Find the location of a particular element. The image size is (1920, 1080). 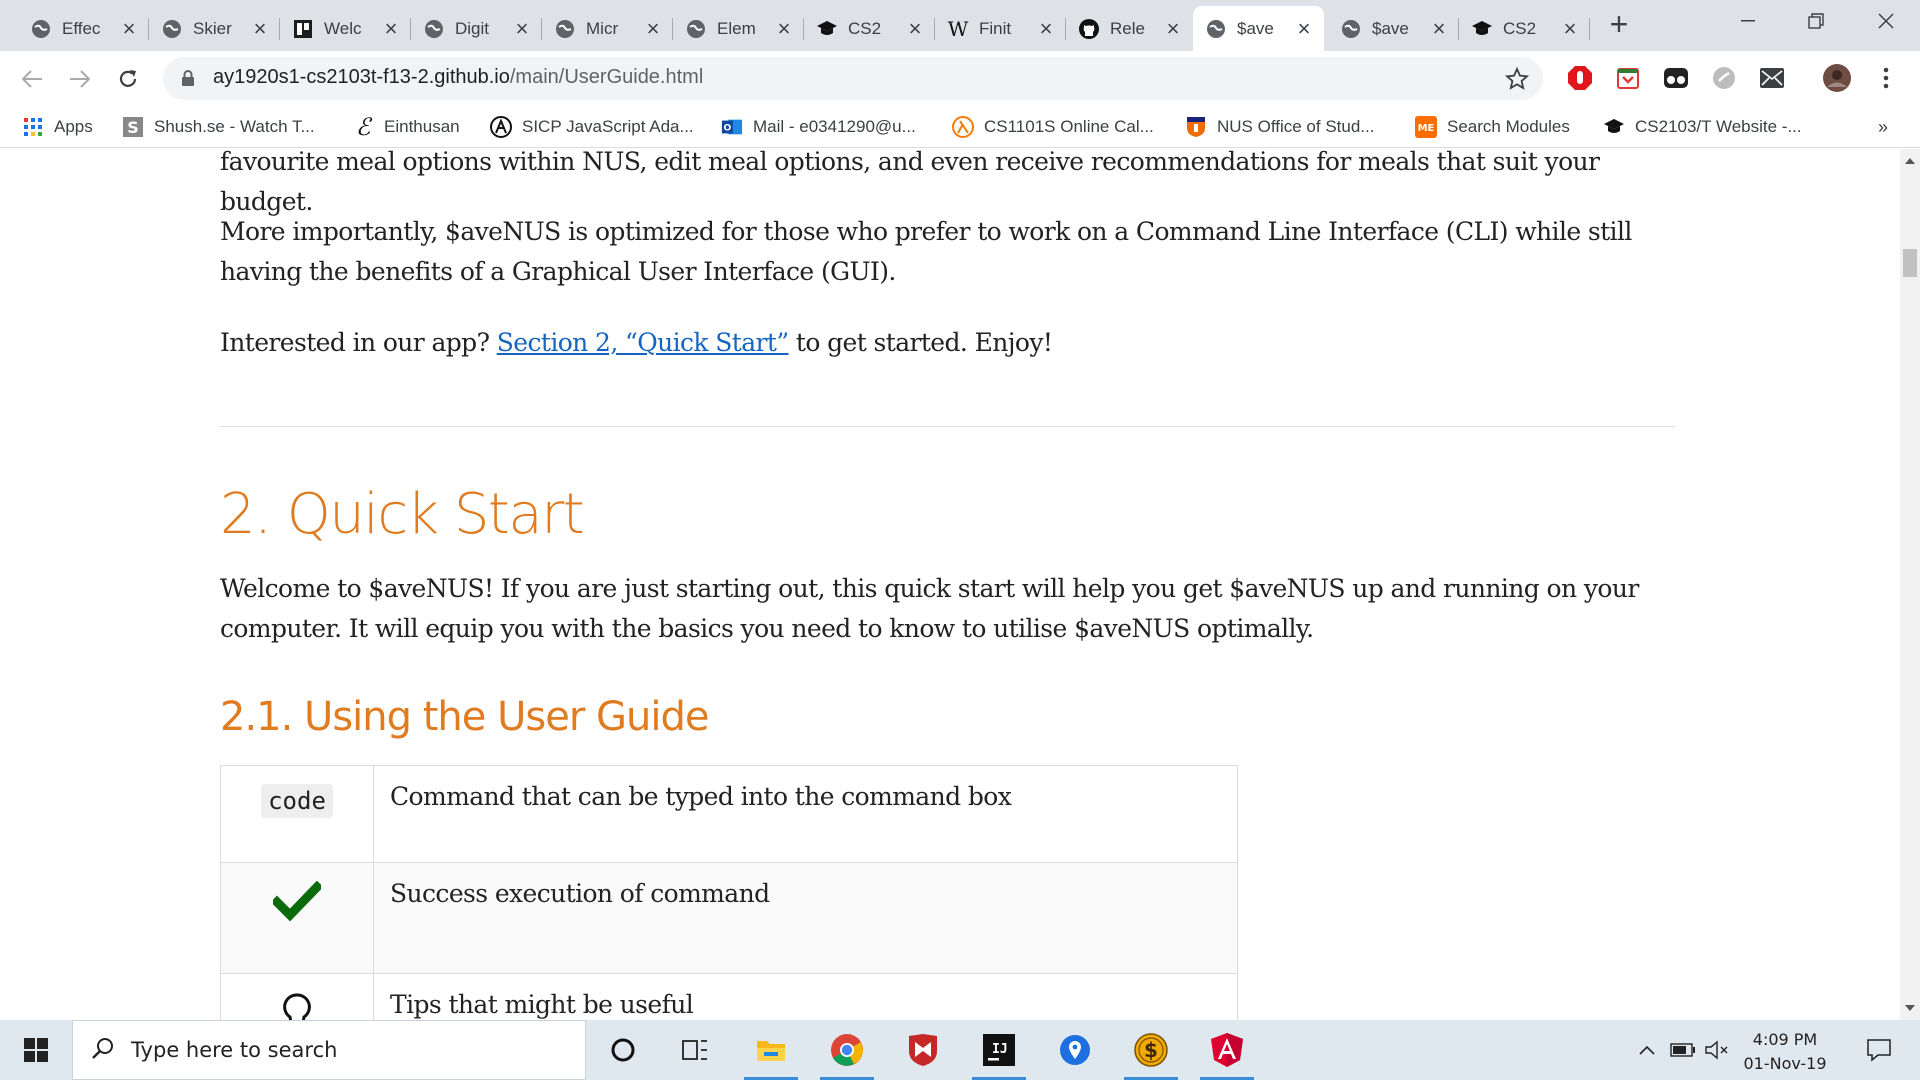

taskbar-clock: 4:09 PM 01-Nov-19 is located at coordinates (1785, 1052).